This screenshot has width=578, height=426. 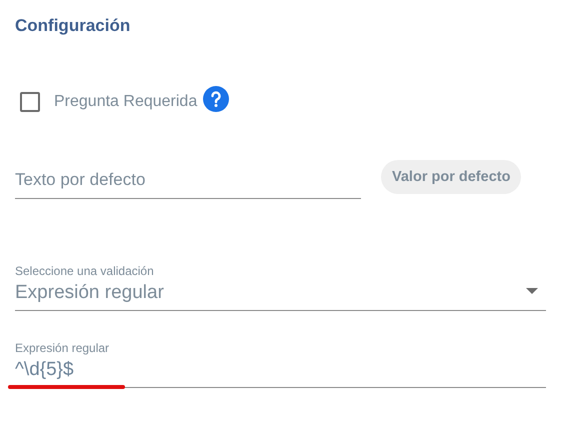 What do you see at coordinates (280, 287) in the screenshot?
I see `validation-select: Seleccione una validación Expresión regular` at bounding box center [280, 287].